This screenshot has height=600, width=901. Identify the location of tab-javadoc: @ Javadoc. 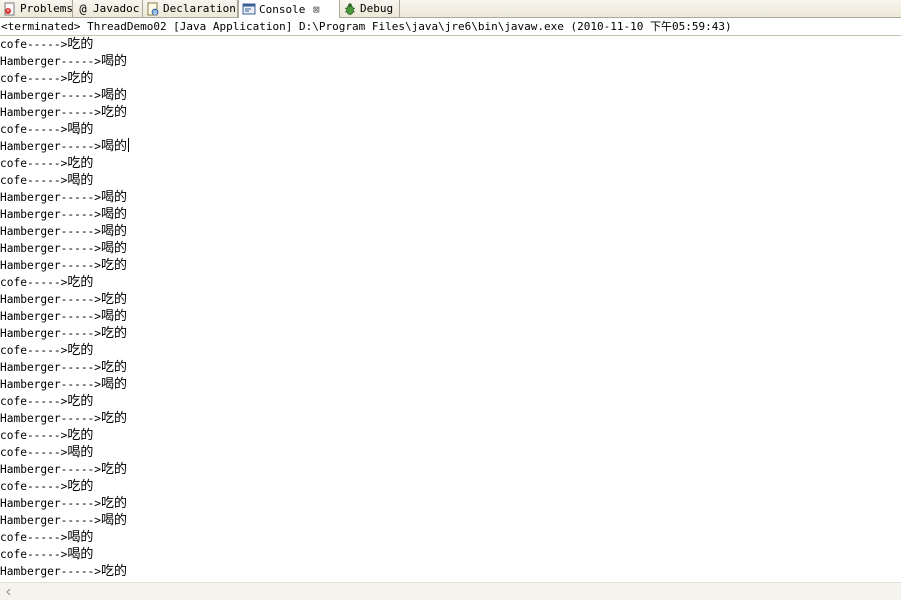
(108, 8).